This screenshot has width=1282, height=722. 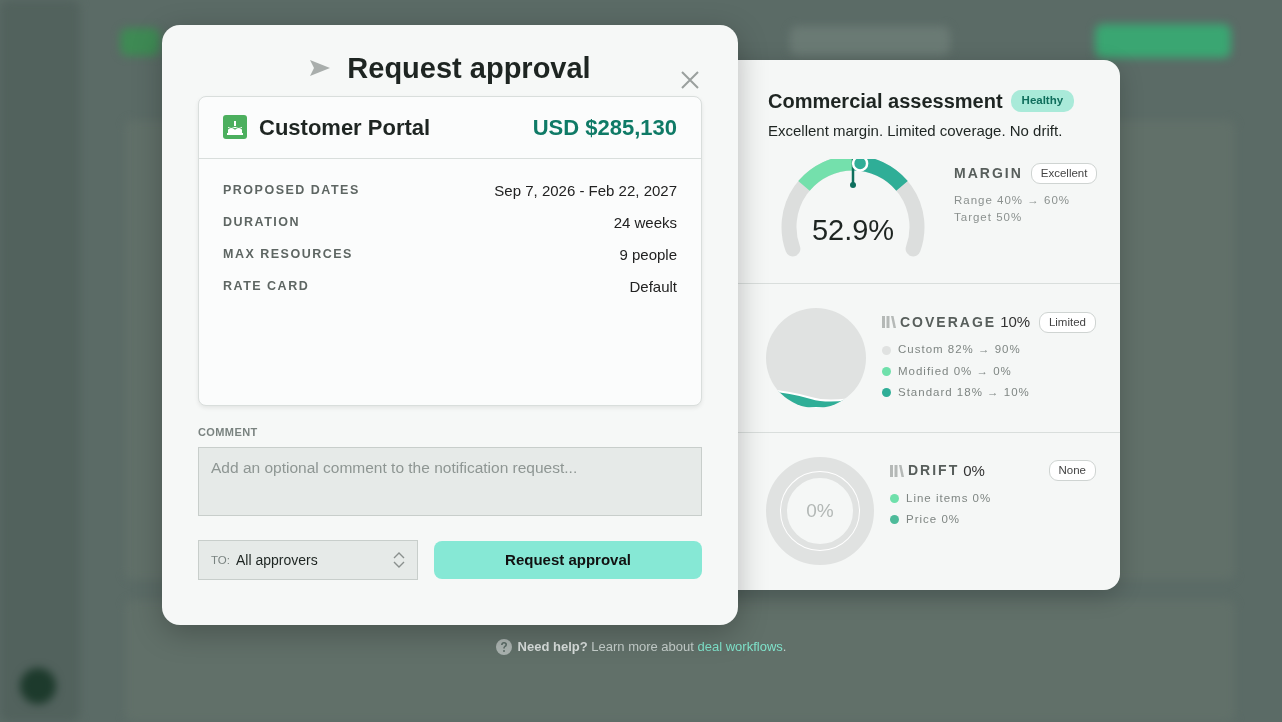 I want to click on drift-badge: None, so click(x=1072, y=471).